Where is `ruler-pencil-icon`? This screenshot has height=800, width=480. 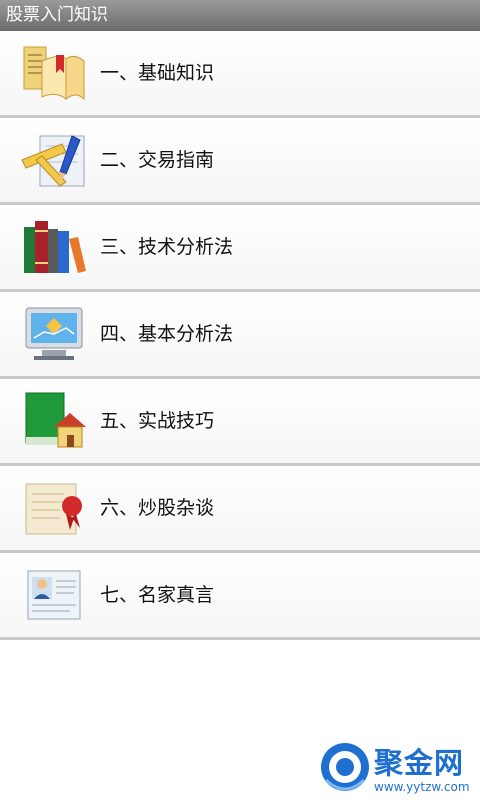
ruler-pencil-icon is located at coordinates (54, 160).